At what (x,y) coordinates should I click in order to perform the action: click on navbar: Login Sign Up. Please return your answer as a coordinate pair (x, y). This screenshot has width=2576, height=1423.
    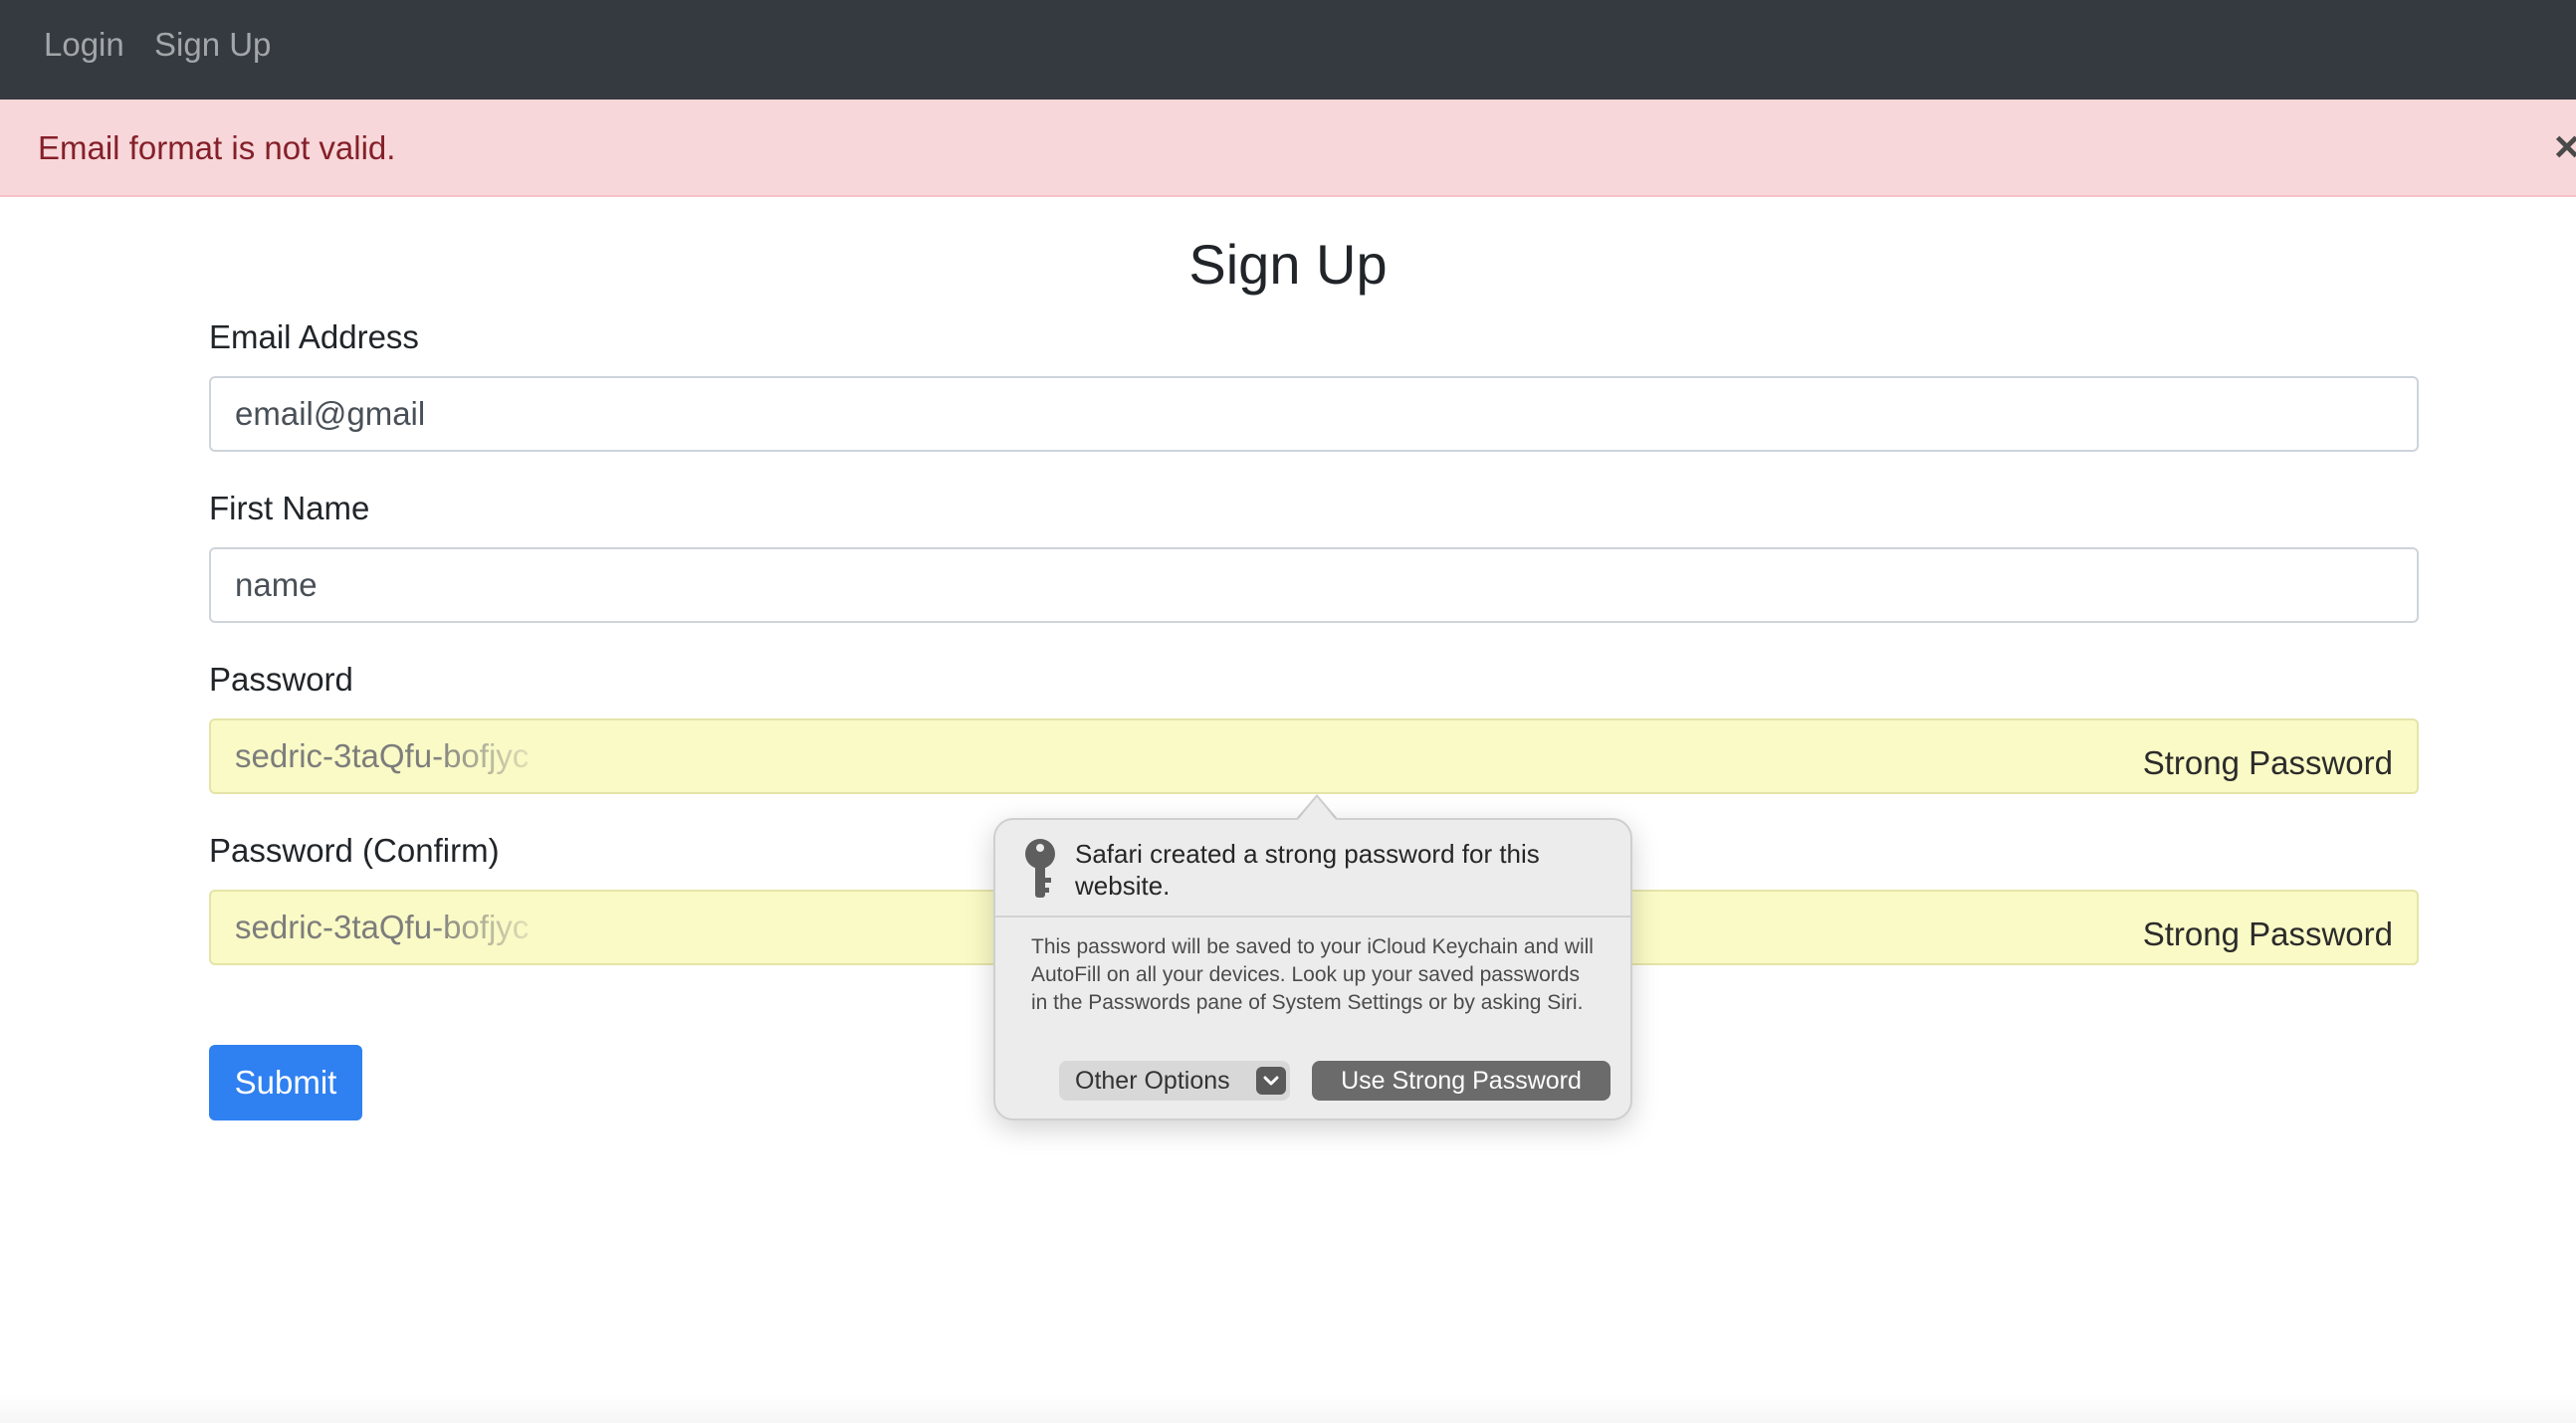
    Looking at the image, I should click on (1288, 50).